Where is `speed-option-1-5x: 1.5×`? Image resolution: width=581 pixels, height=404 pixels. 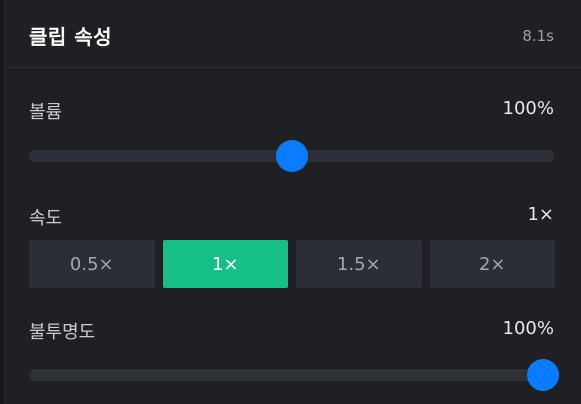 speed-option-1-5x: 1.5× is located at coordinates (359, 264).